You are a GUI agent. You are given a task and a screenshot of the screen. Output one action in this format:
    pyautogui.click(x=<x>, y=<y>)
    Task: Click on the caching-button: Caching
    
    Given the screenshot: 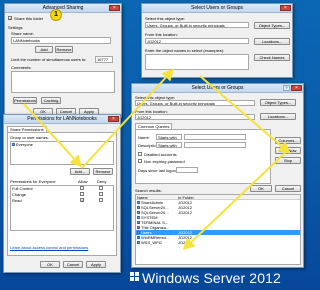 What is the action you would take?
    pyautogui.click(x=51, y=100)
    